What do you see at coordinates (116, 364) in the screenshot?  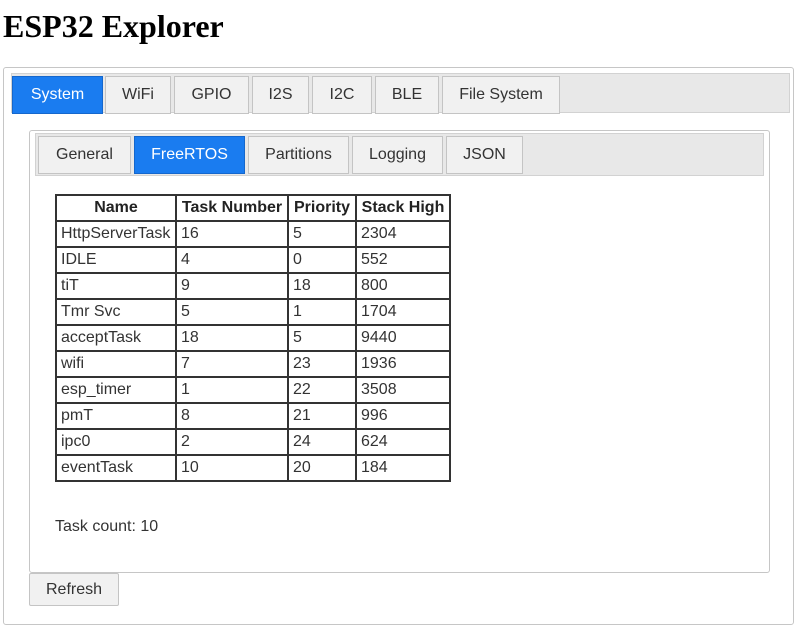 I see `task-name: wifi` at bounding box center [116, 364].